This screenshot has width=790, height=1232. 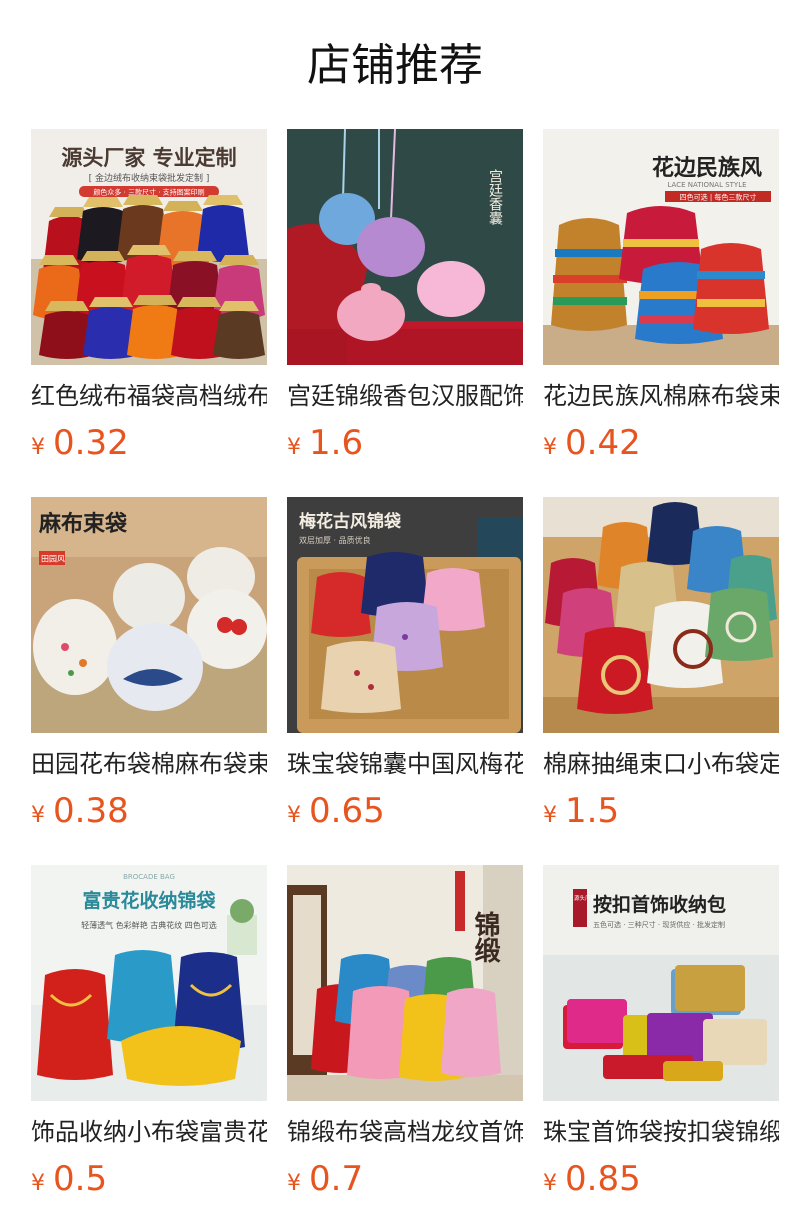 I want to click on banner-text: 梅花古风锦袋, so click(x=350, y=521).